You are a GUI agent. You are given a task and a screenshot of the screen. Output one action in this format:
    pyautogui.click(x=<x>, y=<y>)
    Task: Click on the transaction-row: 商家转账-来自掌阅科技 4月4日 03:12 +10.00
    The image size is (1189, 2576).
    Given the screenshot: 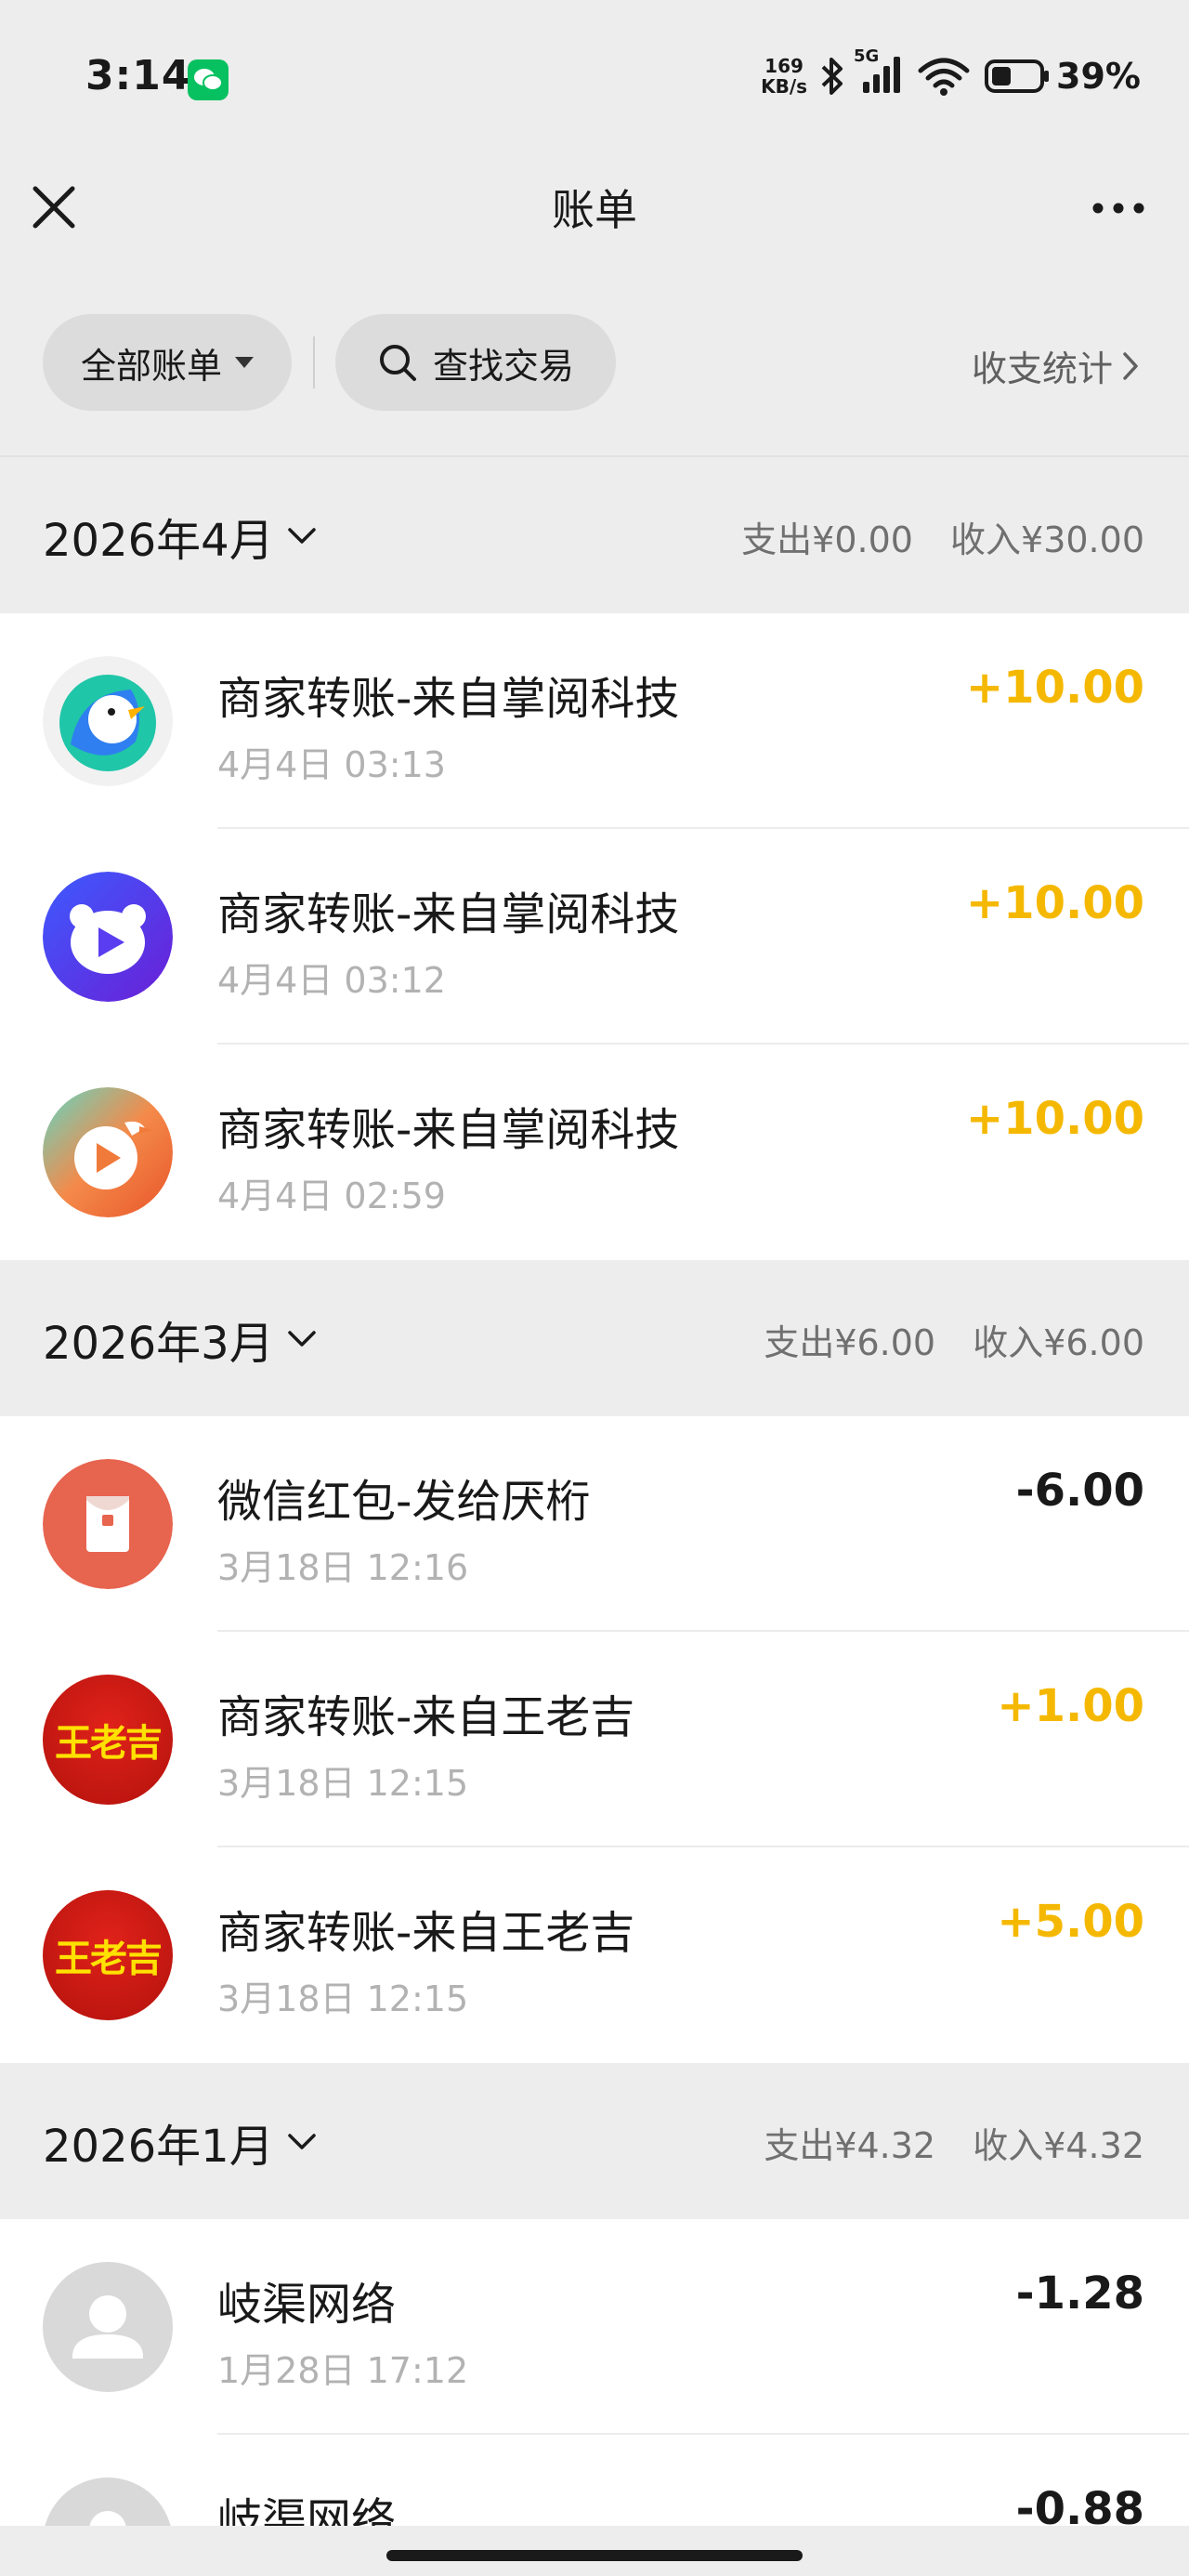 What is the action you would take?
    pyautogui.click(x=594, y=937)
    